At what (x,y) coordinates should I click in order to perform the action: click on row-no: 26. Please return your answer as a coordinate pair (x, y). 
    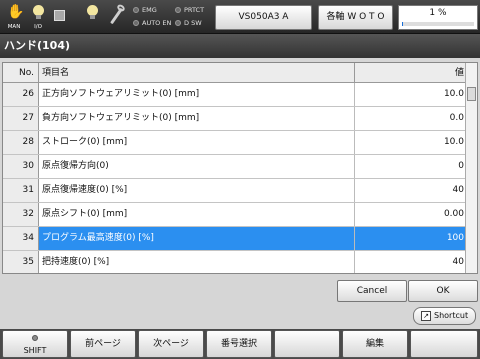
    Looking at the image, I should click on (21, 94).